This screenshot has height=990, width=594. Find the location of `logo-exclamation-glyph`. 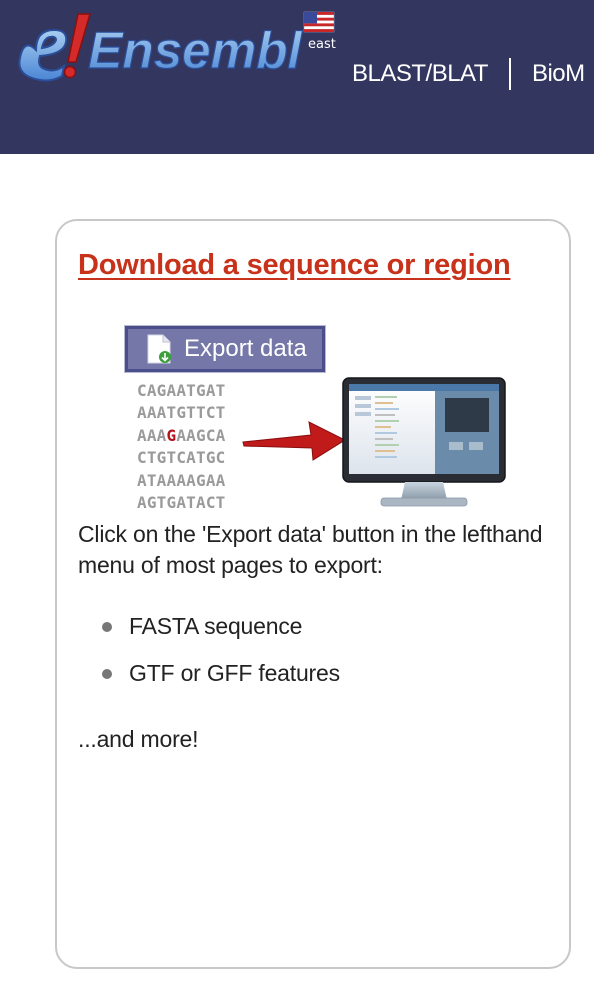

logo-exclamation-glyph is located at coordinates (79, 38).